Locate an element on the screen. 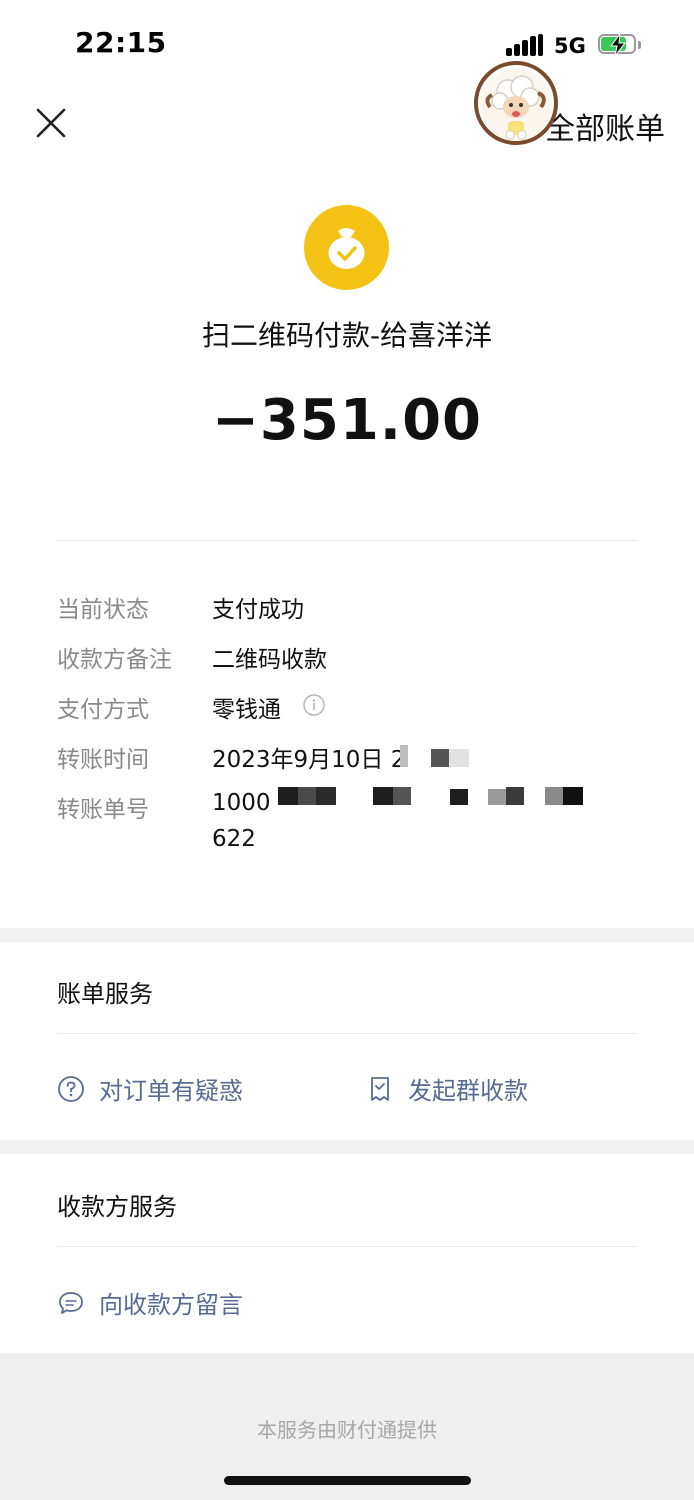 The height and width of the screenshot is (1500, 694). detail-value-status: 支付成功 is located at coordinates (258, 610).